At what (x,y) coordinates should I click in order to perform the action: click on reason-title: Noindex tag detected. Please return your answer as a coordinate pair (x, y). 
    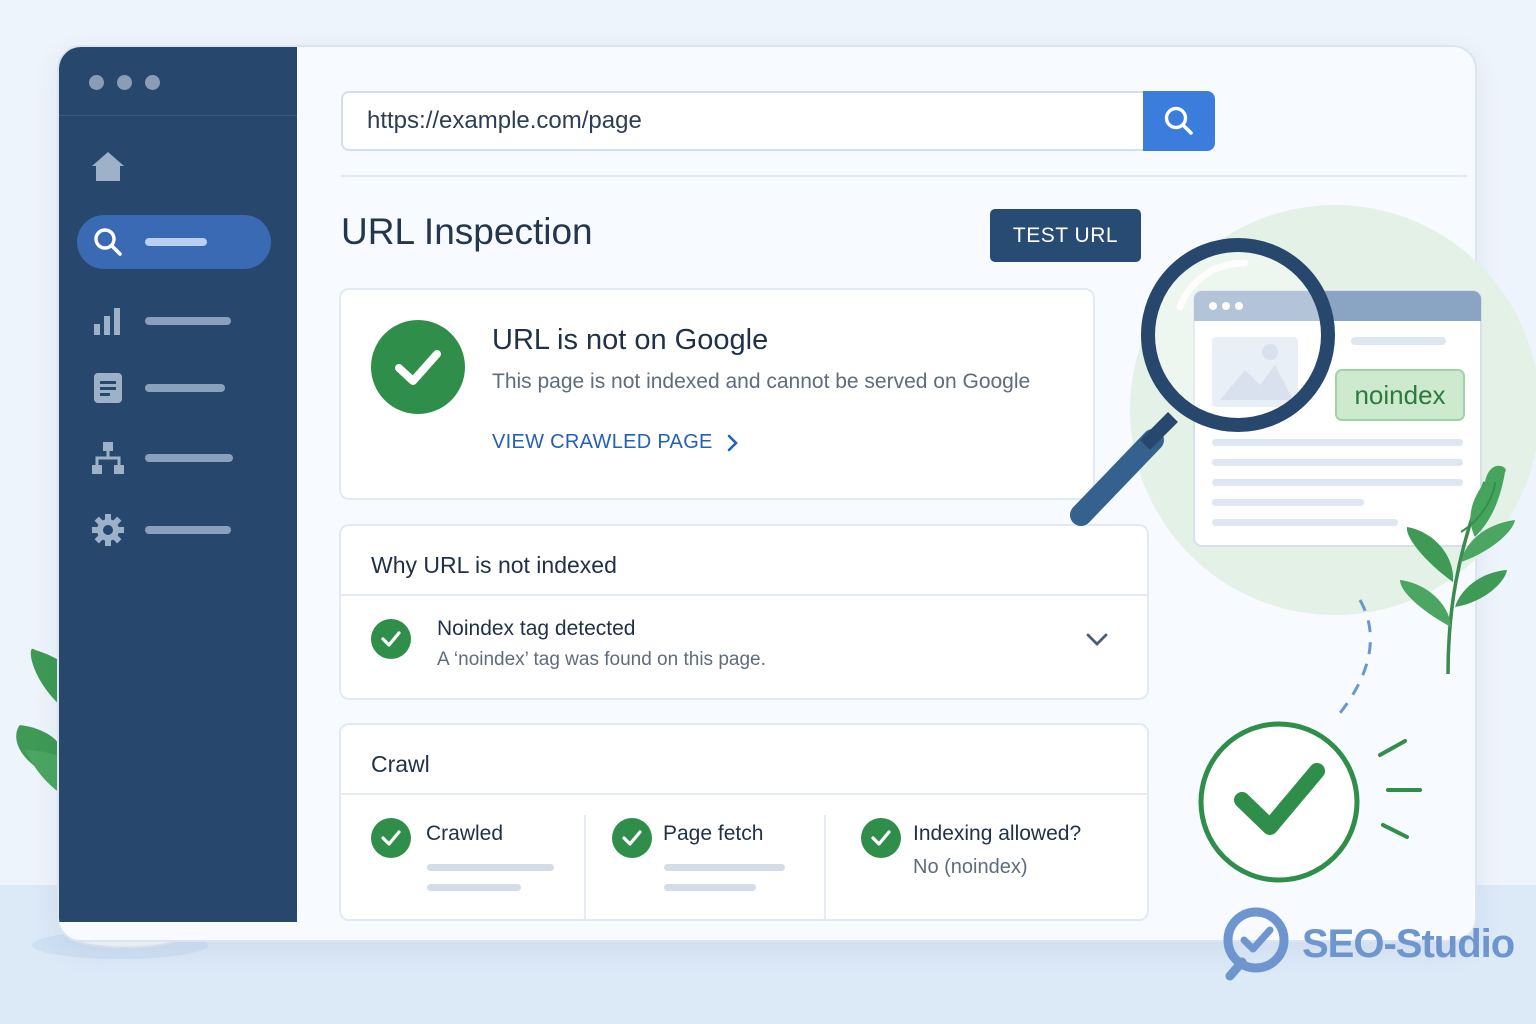
    Looking at the image, I should click on (536, 628).